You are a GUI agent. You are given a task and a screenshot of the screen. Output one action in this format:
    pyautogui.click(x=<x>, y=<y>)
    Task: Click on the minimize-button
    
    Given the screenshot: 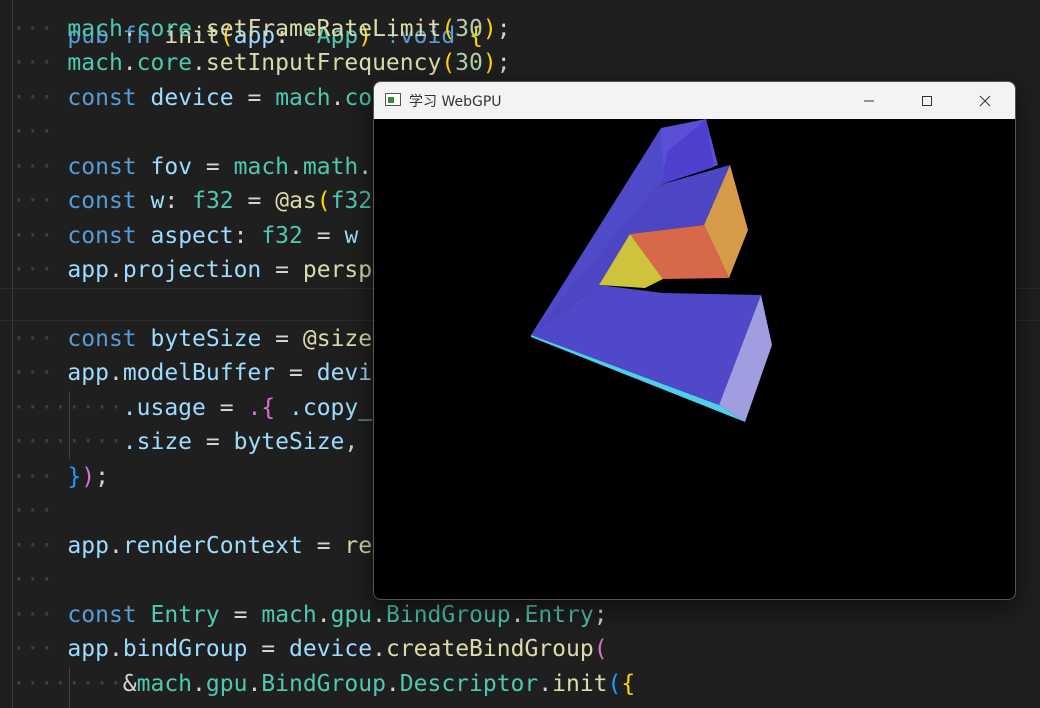 What is the action you would take?
    pyautogui.click(x=869, y=100)
    